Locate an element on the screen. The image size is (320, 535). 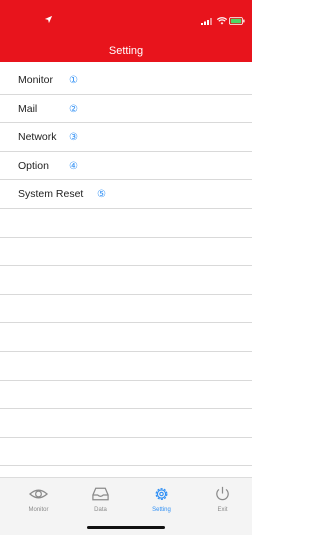
battery-icon is located at coordinates (237, 21).